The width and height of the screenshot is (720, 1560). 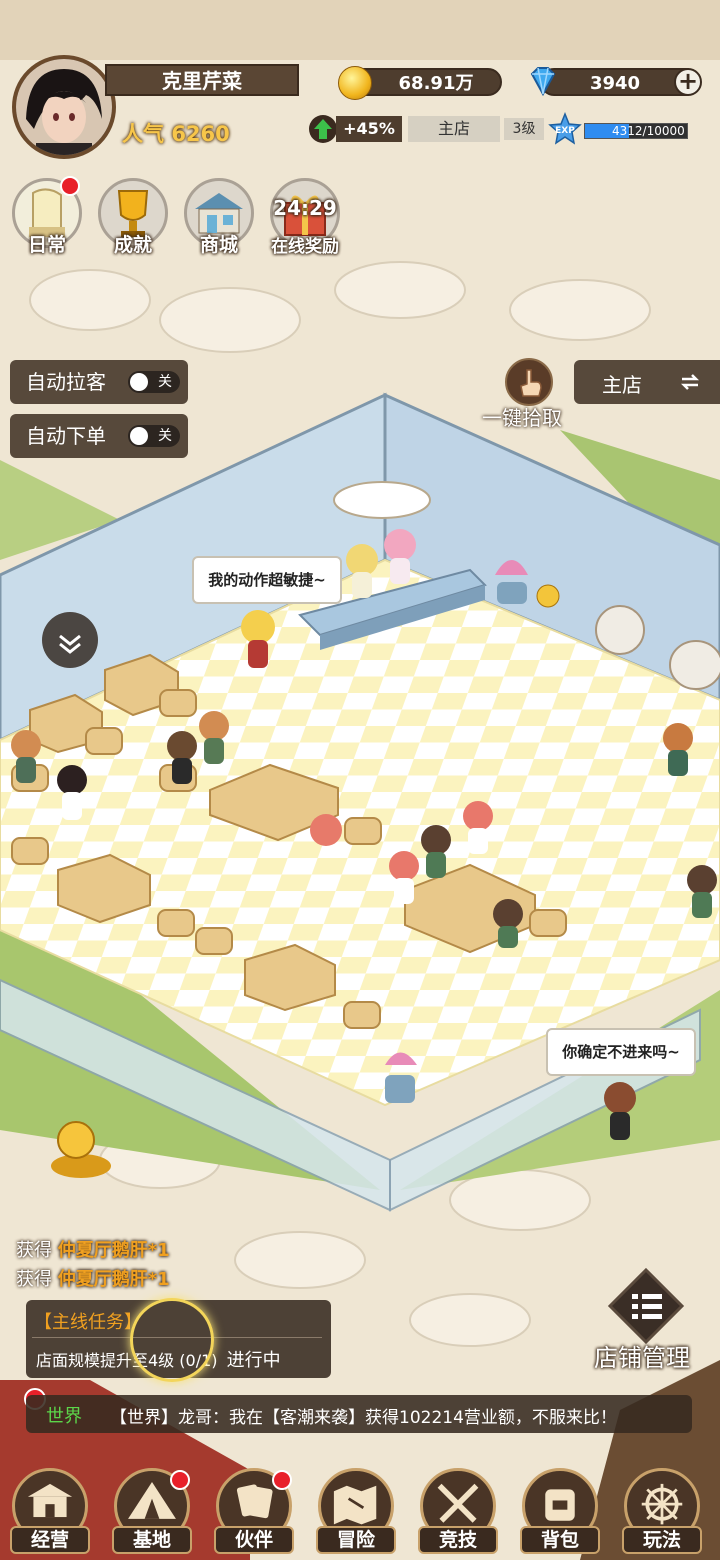 What do you see at coordinates (267, 580) in the screenshot?
I see `waiter-speech-bubble: 我的动作超敏捷~` at bounding box center [267, 580].